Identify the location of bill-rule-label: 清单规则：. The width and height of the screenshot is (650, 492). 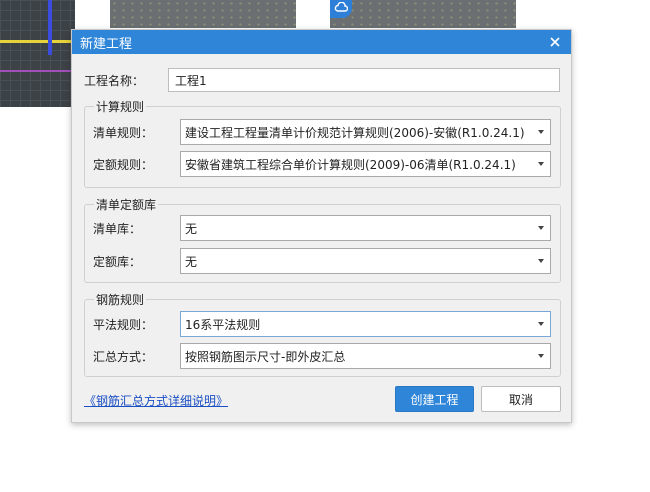
(123, 132).